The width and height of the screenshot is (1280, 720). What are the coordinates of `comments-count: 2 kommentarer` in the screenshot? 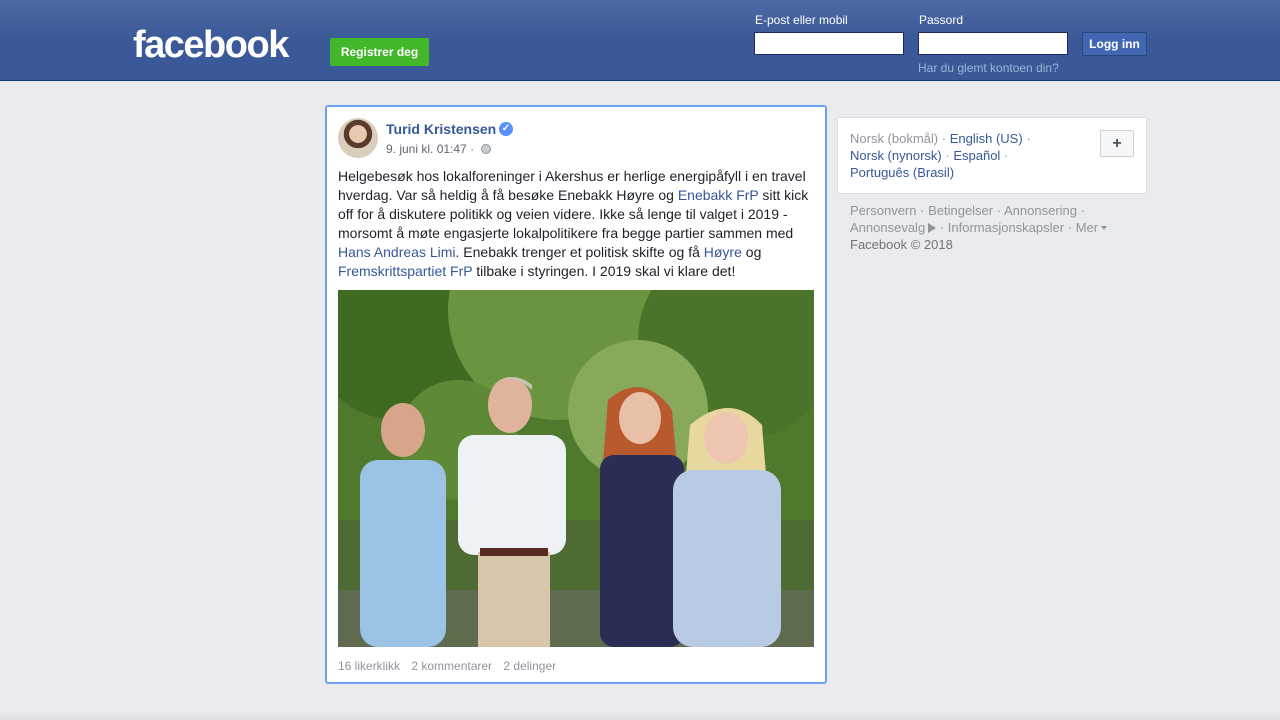 It's located at (451, 666).